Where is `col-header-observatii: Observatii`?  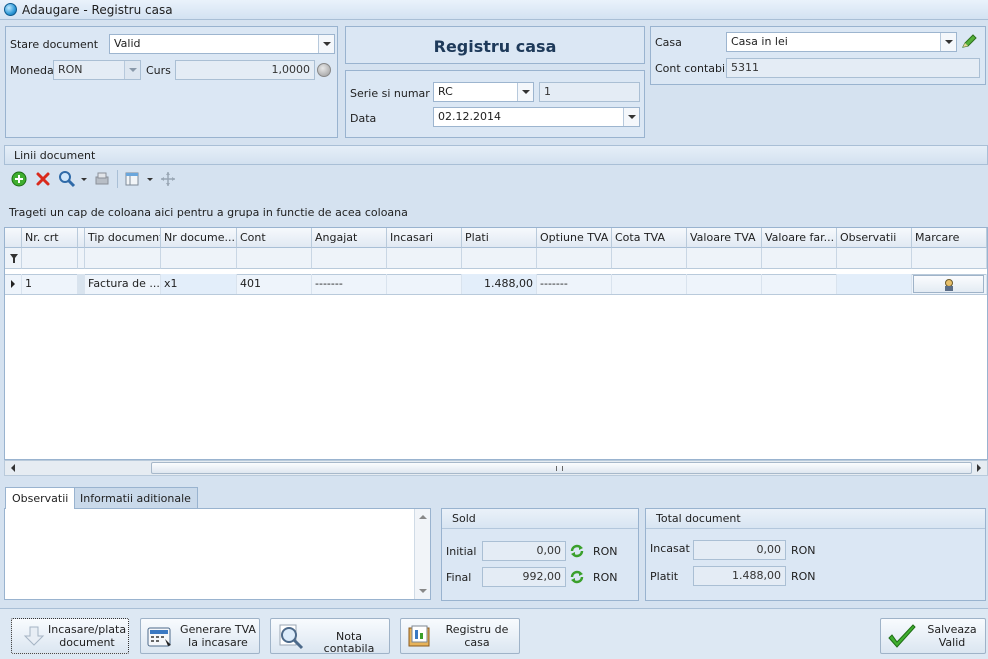
col-header-observatii: Observatii is located at coordinates (874, 238).